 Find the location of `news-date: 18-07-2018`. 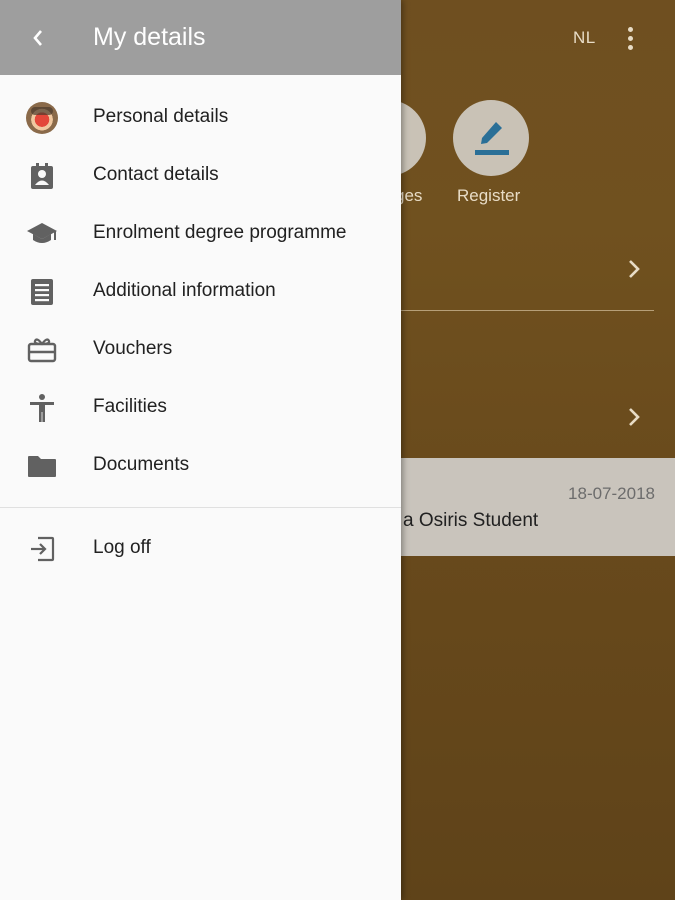

news-date: 18-07-2018 is located at coordinates (611, 493).